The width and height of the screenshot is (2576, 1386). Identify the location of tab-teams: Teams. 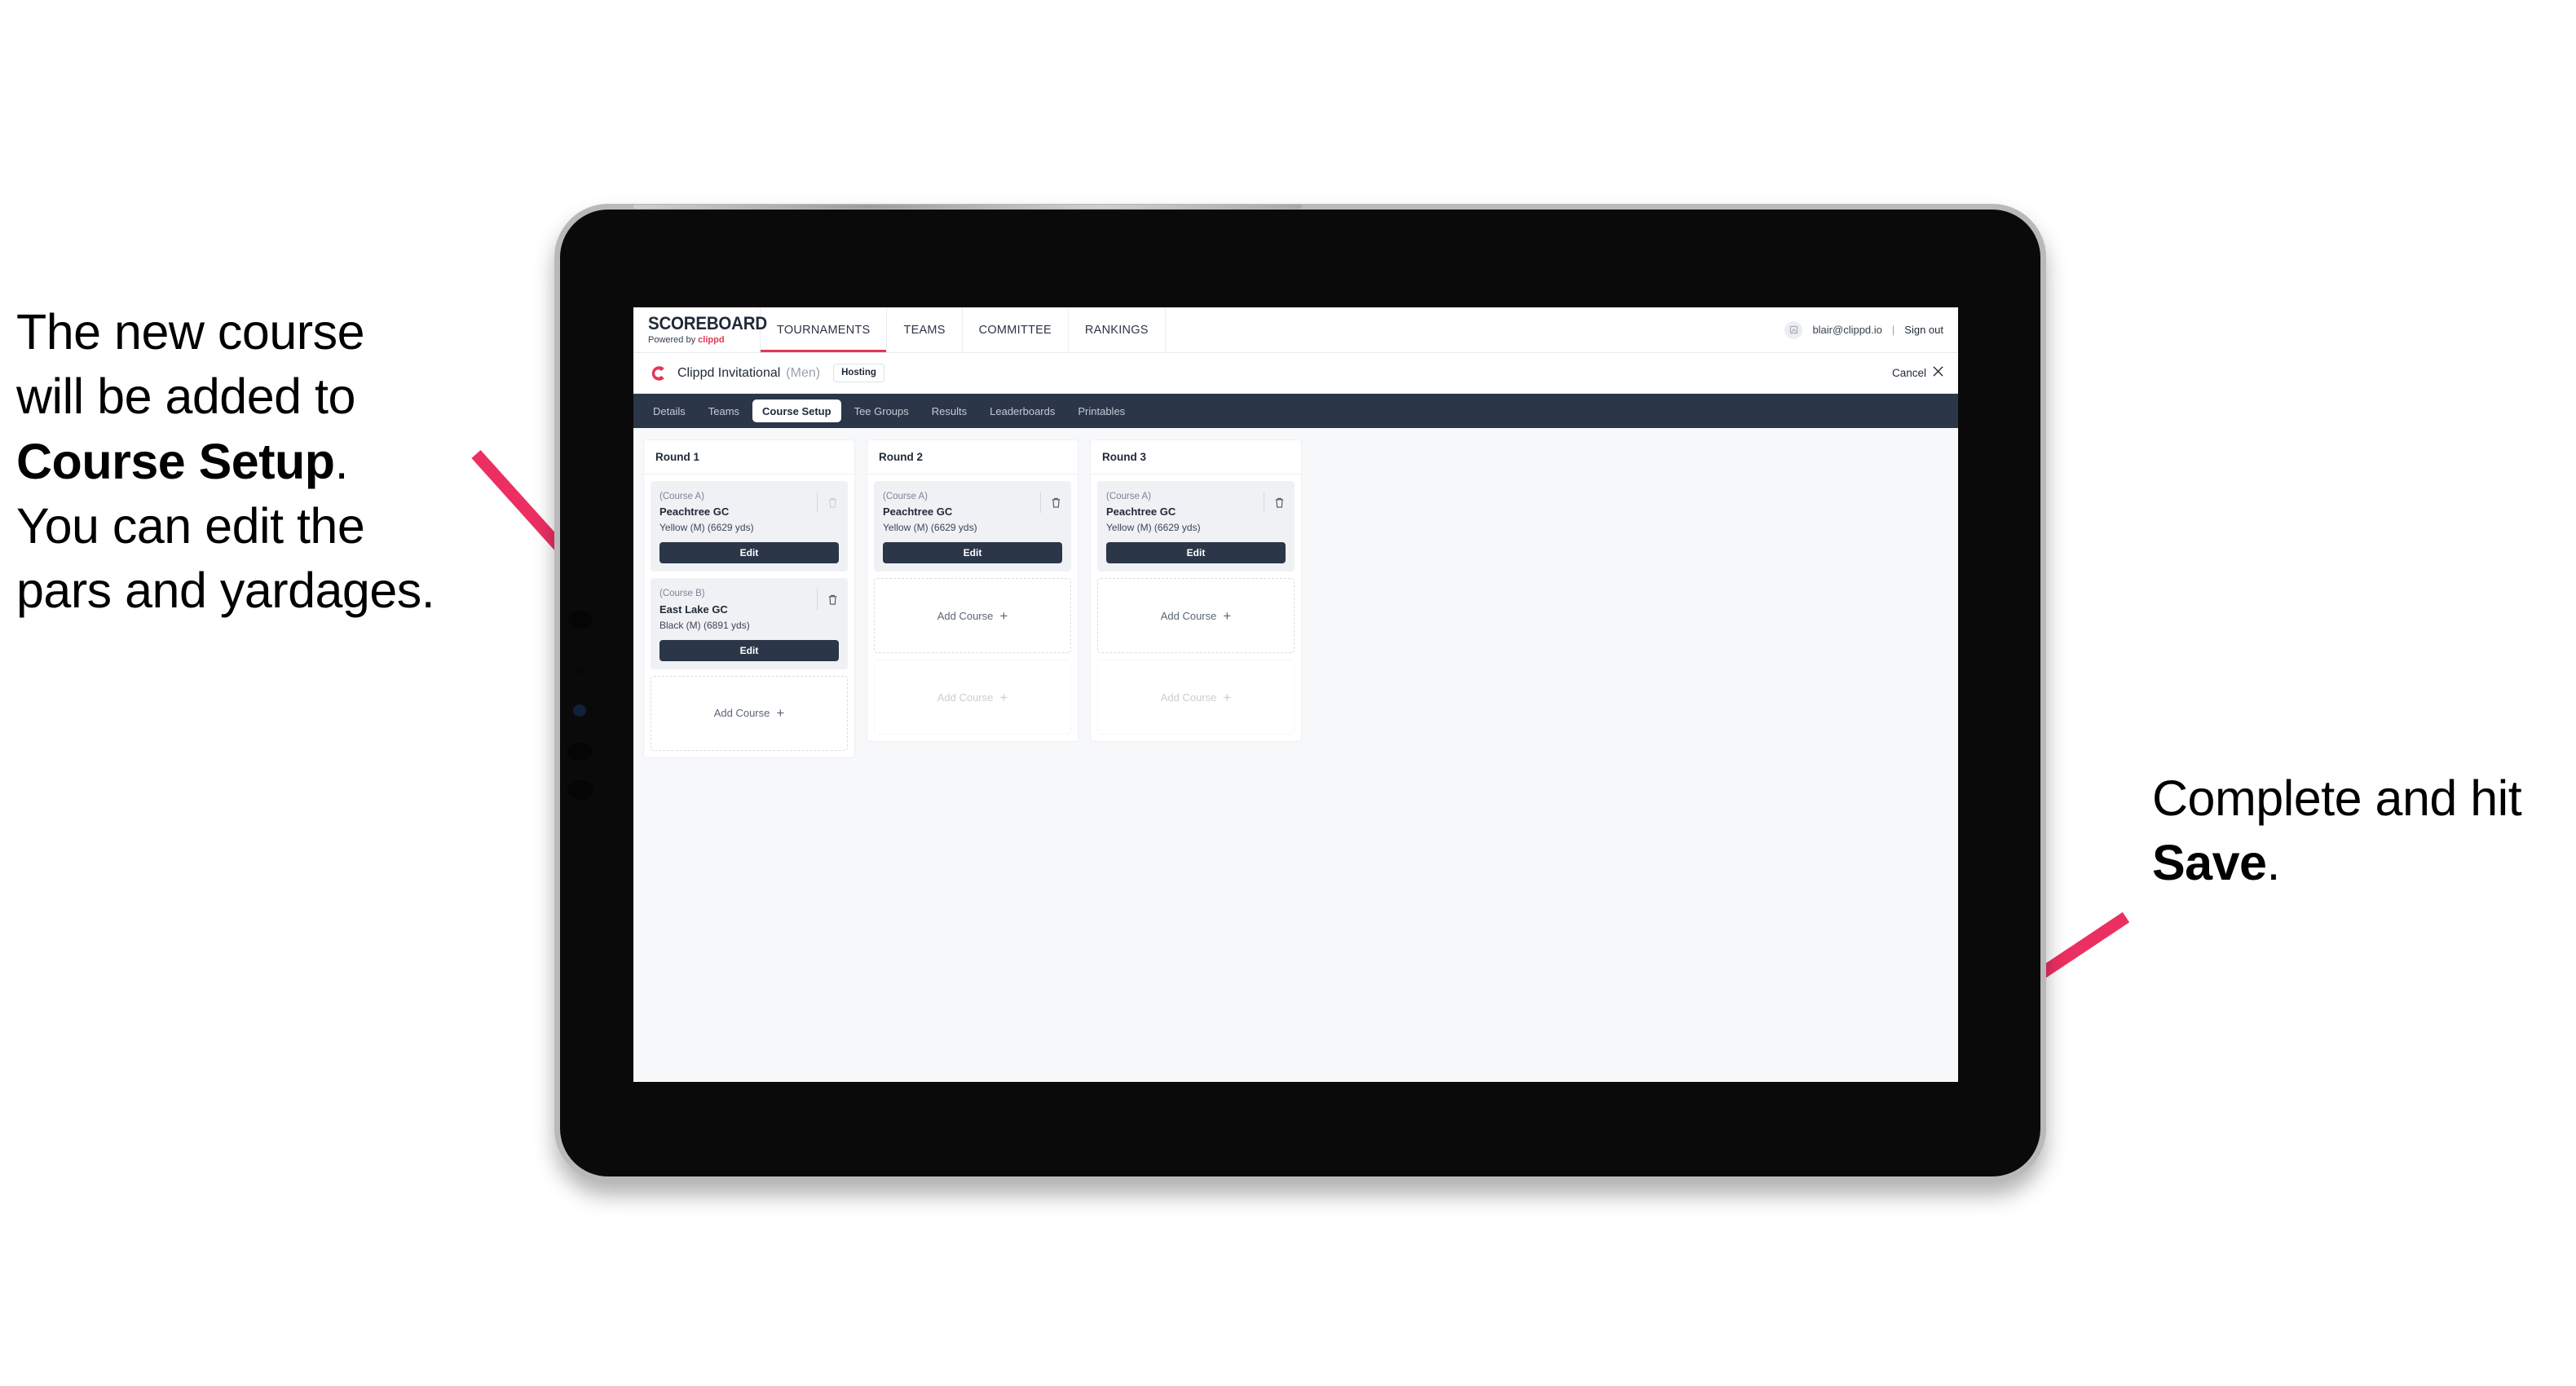
(724, 411).